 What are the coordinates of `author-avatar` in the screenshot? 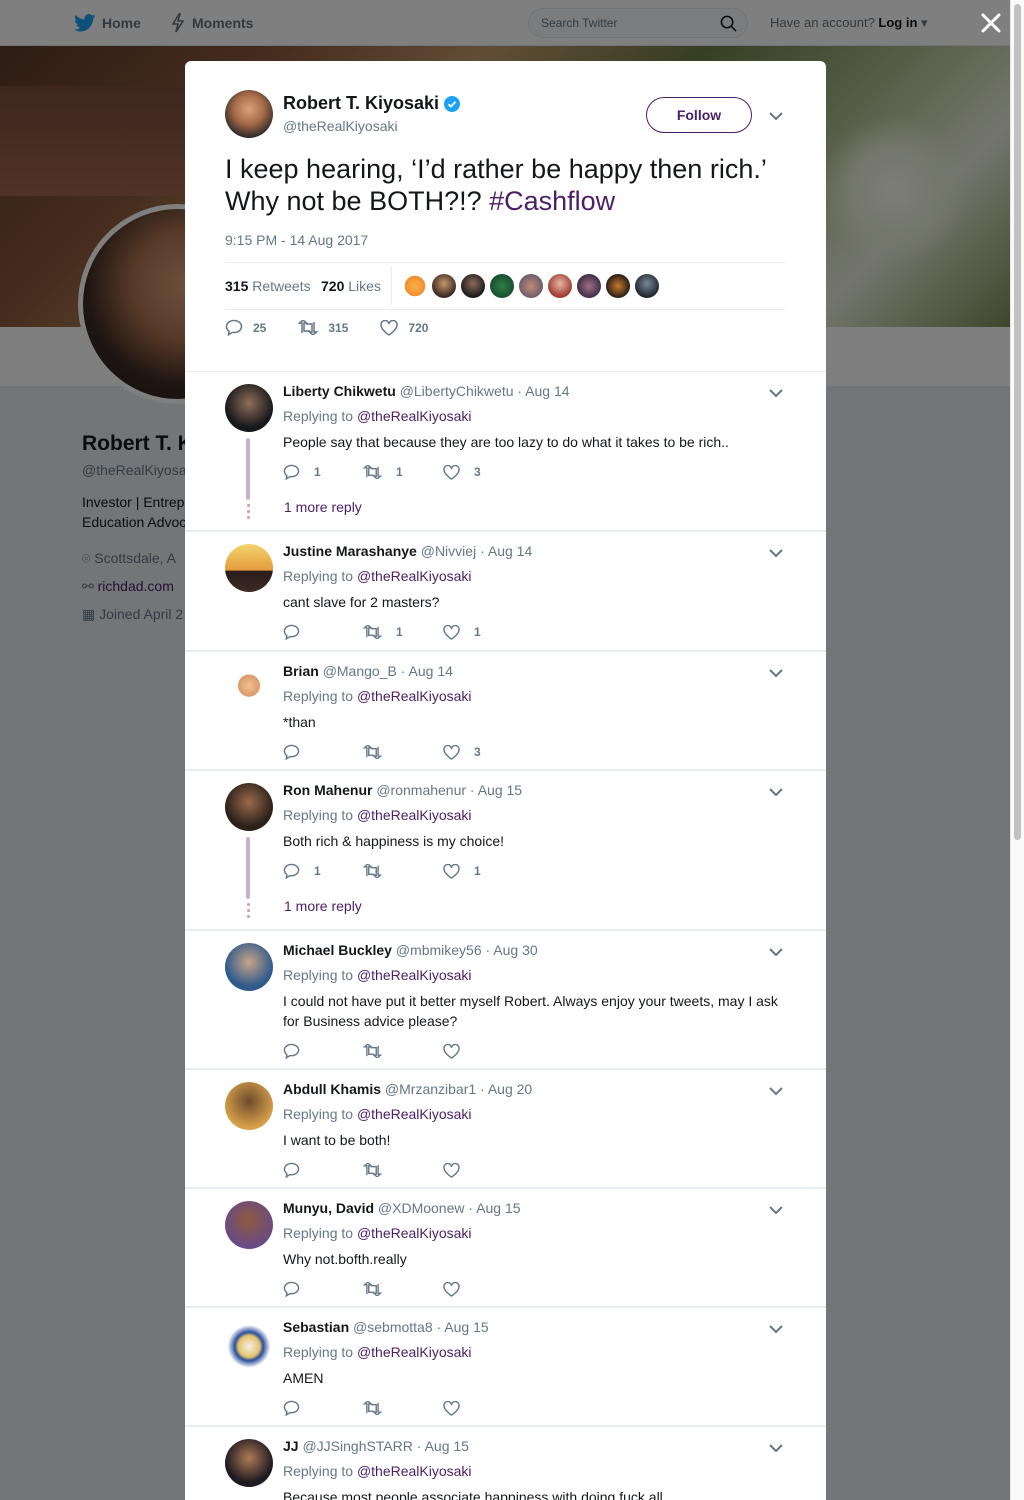 It's located at (249, 114).